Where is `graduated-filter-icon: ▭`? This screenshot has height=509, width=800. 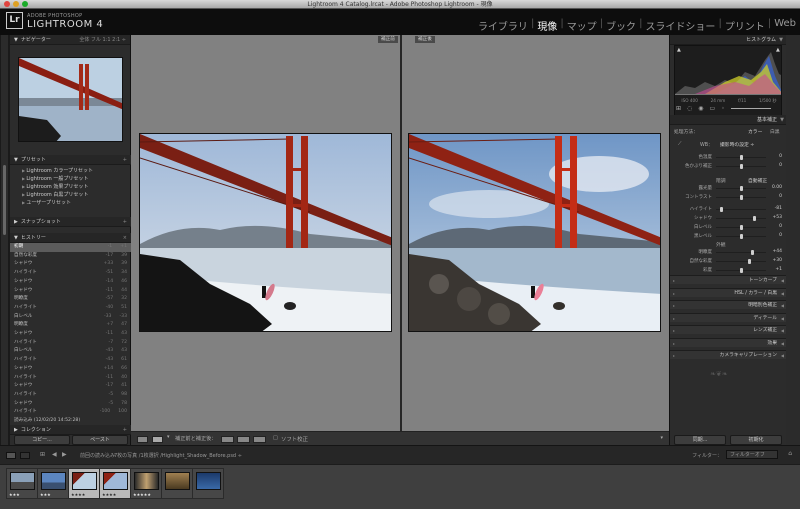 graduated-filter-icon: ▭ is located at coordinates (713, 108).